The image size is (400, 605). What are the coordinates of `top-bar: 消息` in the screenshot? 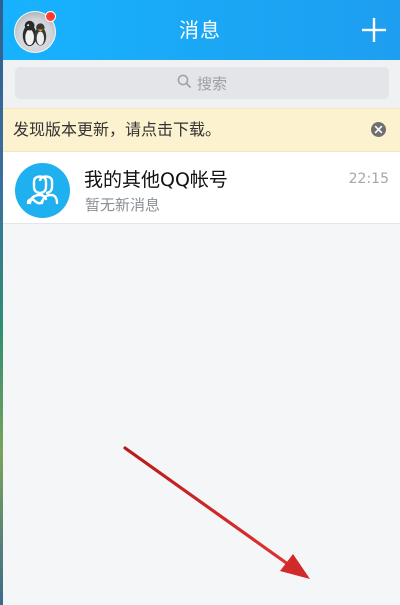 It's located at (200, 30).